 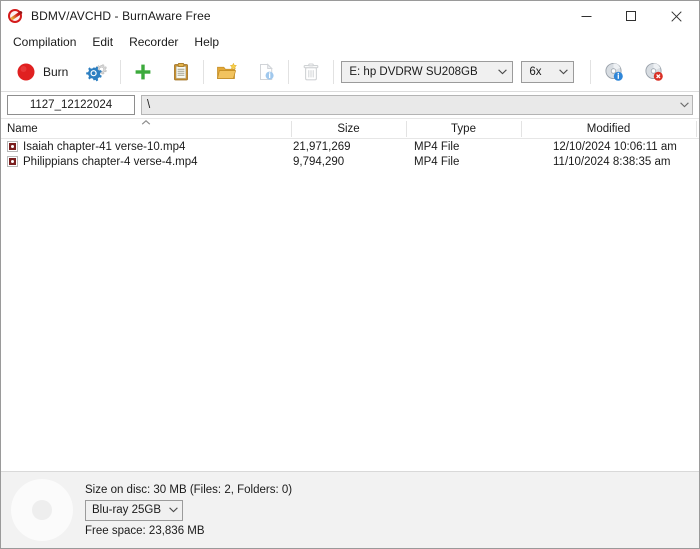 What do you see at coordinates (22, 129) in the screenshot?
I see `column-header-name-label: Name` at bounding box center [22, 129].